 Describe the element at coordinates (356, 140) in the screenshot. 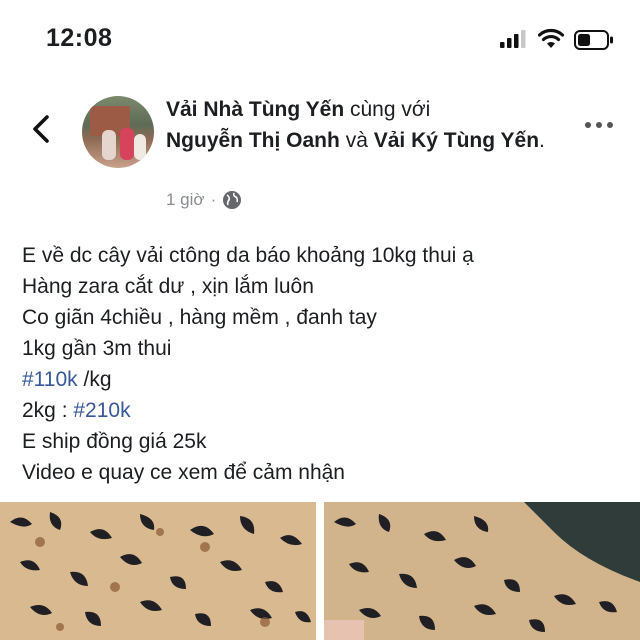

I see `and-text: và` at that location.